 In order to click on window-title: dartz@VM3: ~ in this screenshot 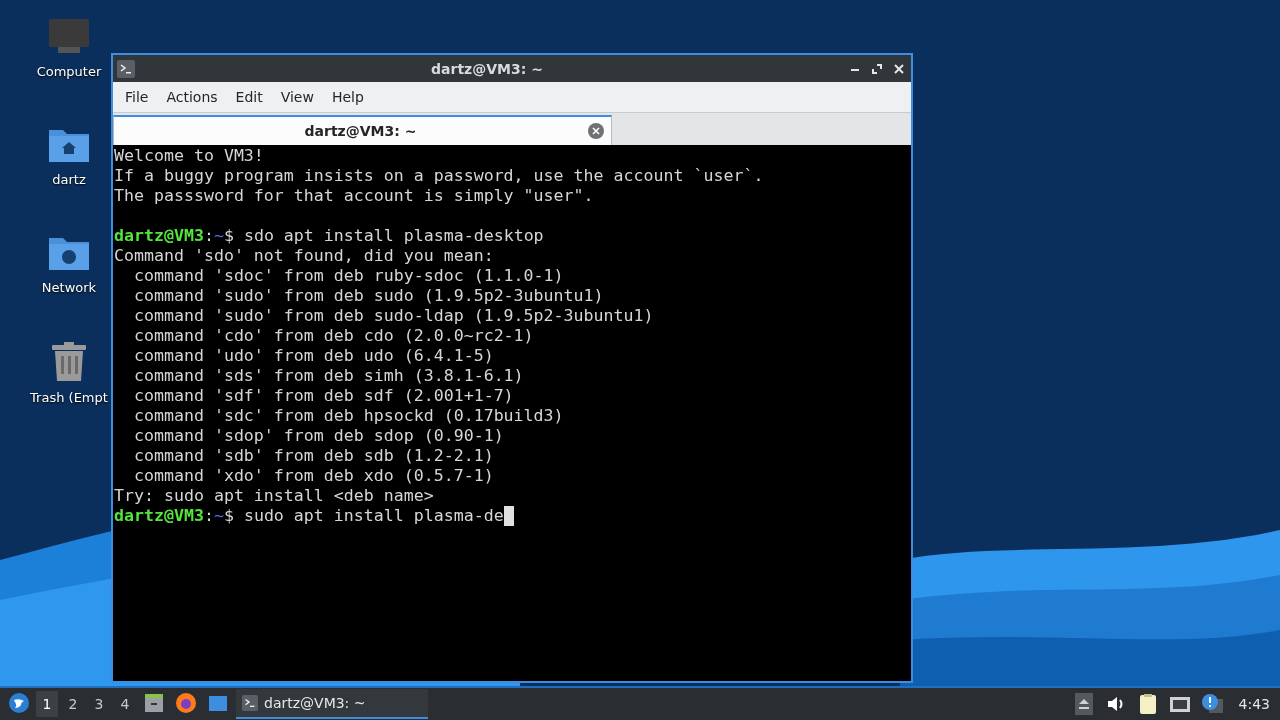, I will do `click(487, 68)`.